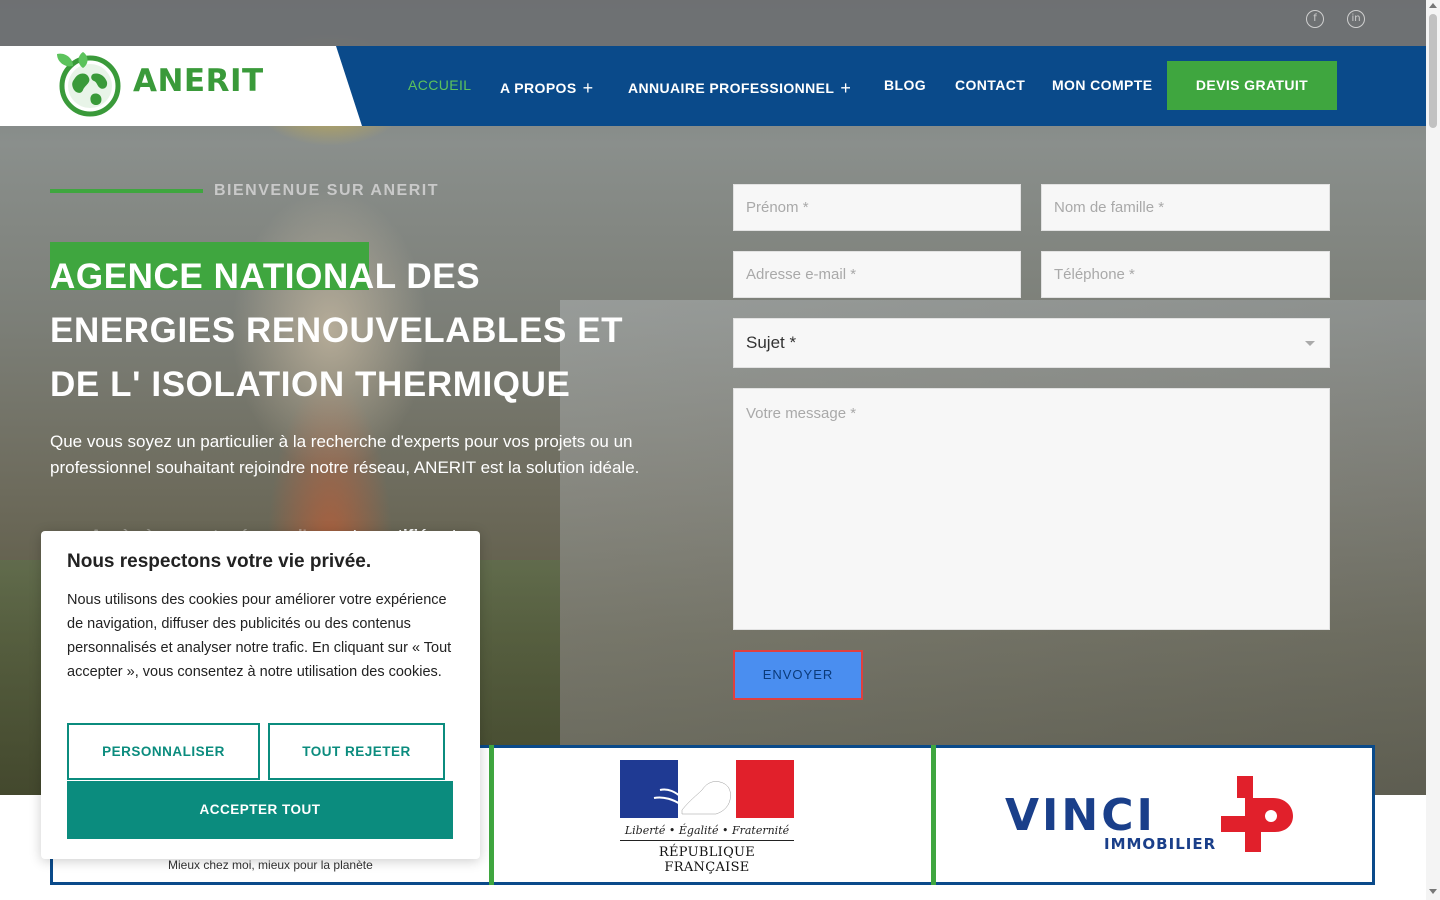 The width and height of the screenshot is (1440, 900). Describe the element at coordinates (713, 23) in the screenshot. I see `top-bar` at that location.